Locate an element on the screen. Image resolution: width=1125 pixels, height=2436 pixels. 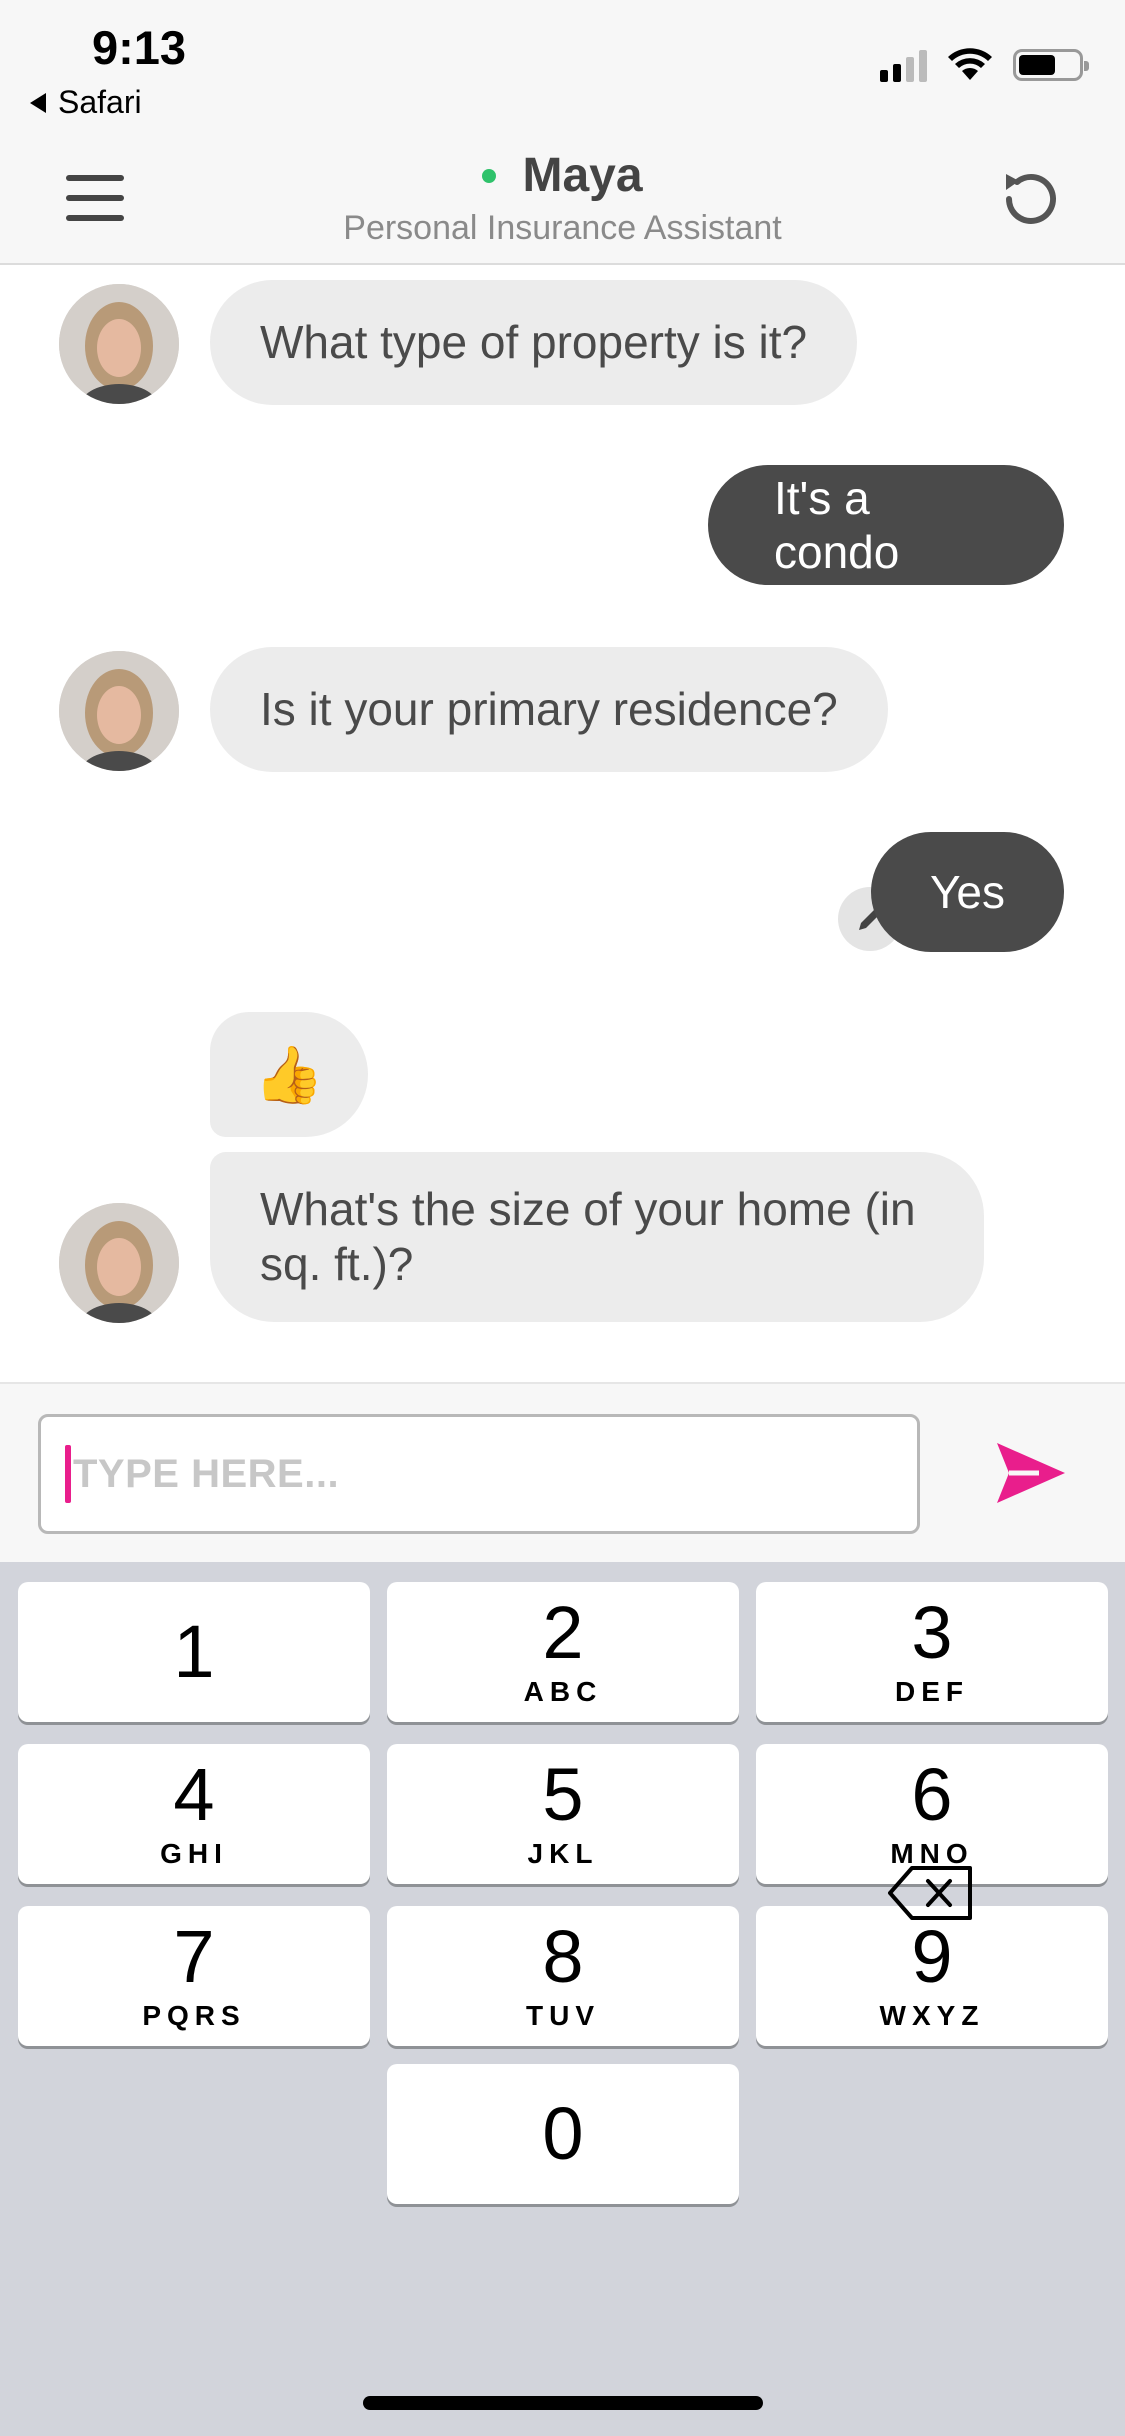
header-title: Maya Personal Insurance Assistant is located at coordinates (562, 198).